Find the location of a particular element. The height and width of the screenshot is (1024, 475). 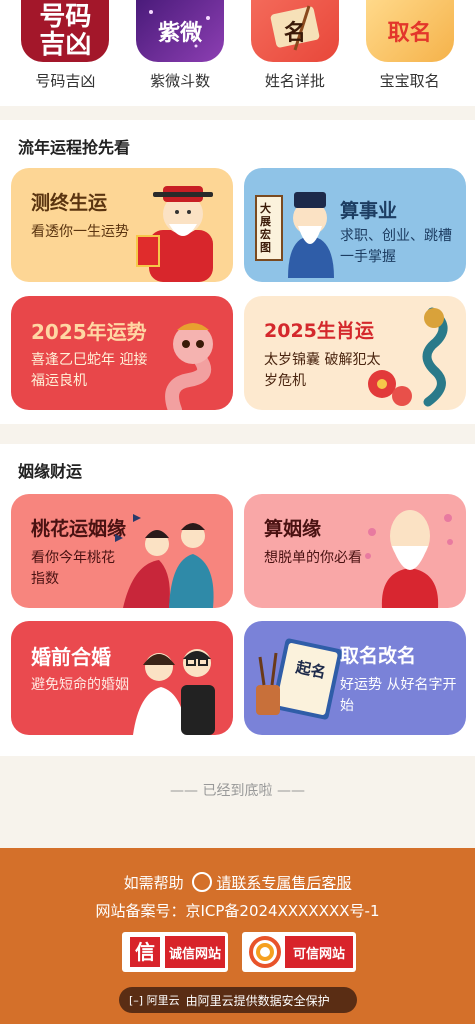

top-icon-ziwei: 紫微 紫微斗数 is located at coordinates (180, 53).